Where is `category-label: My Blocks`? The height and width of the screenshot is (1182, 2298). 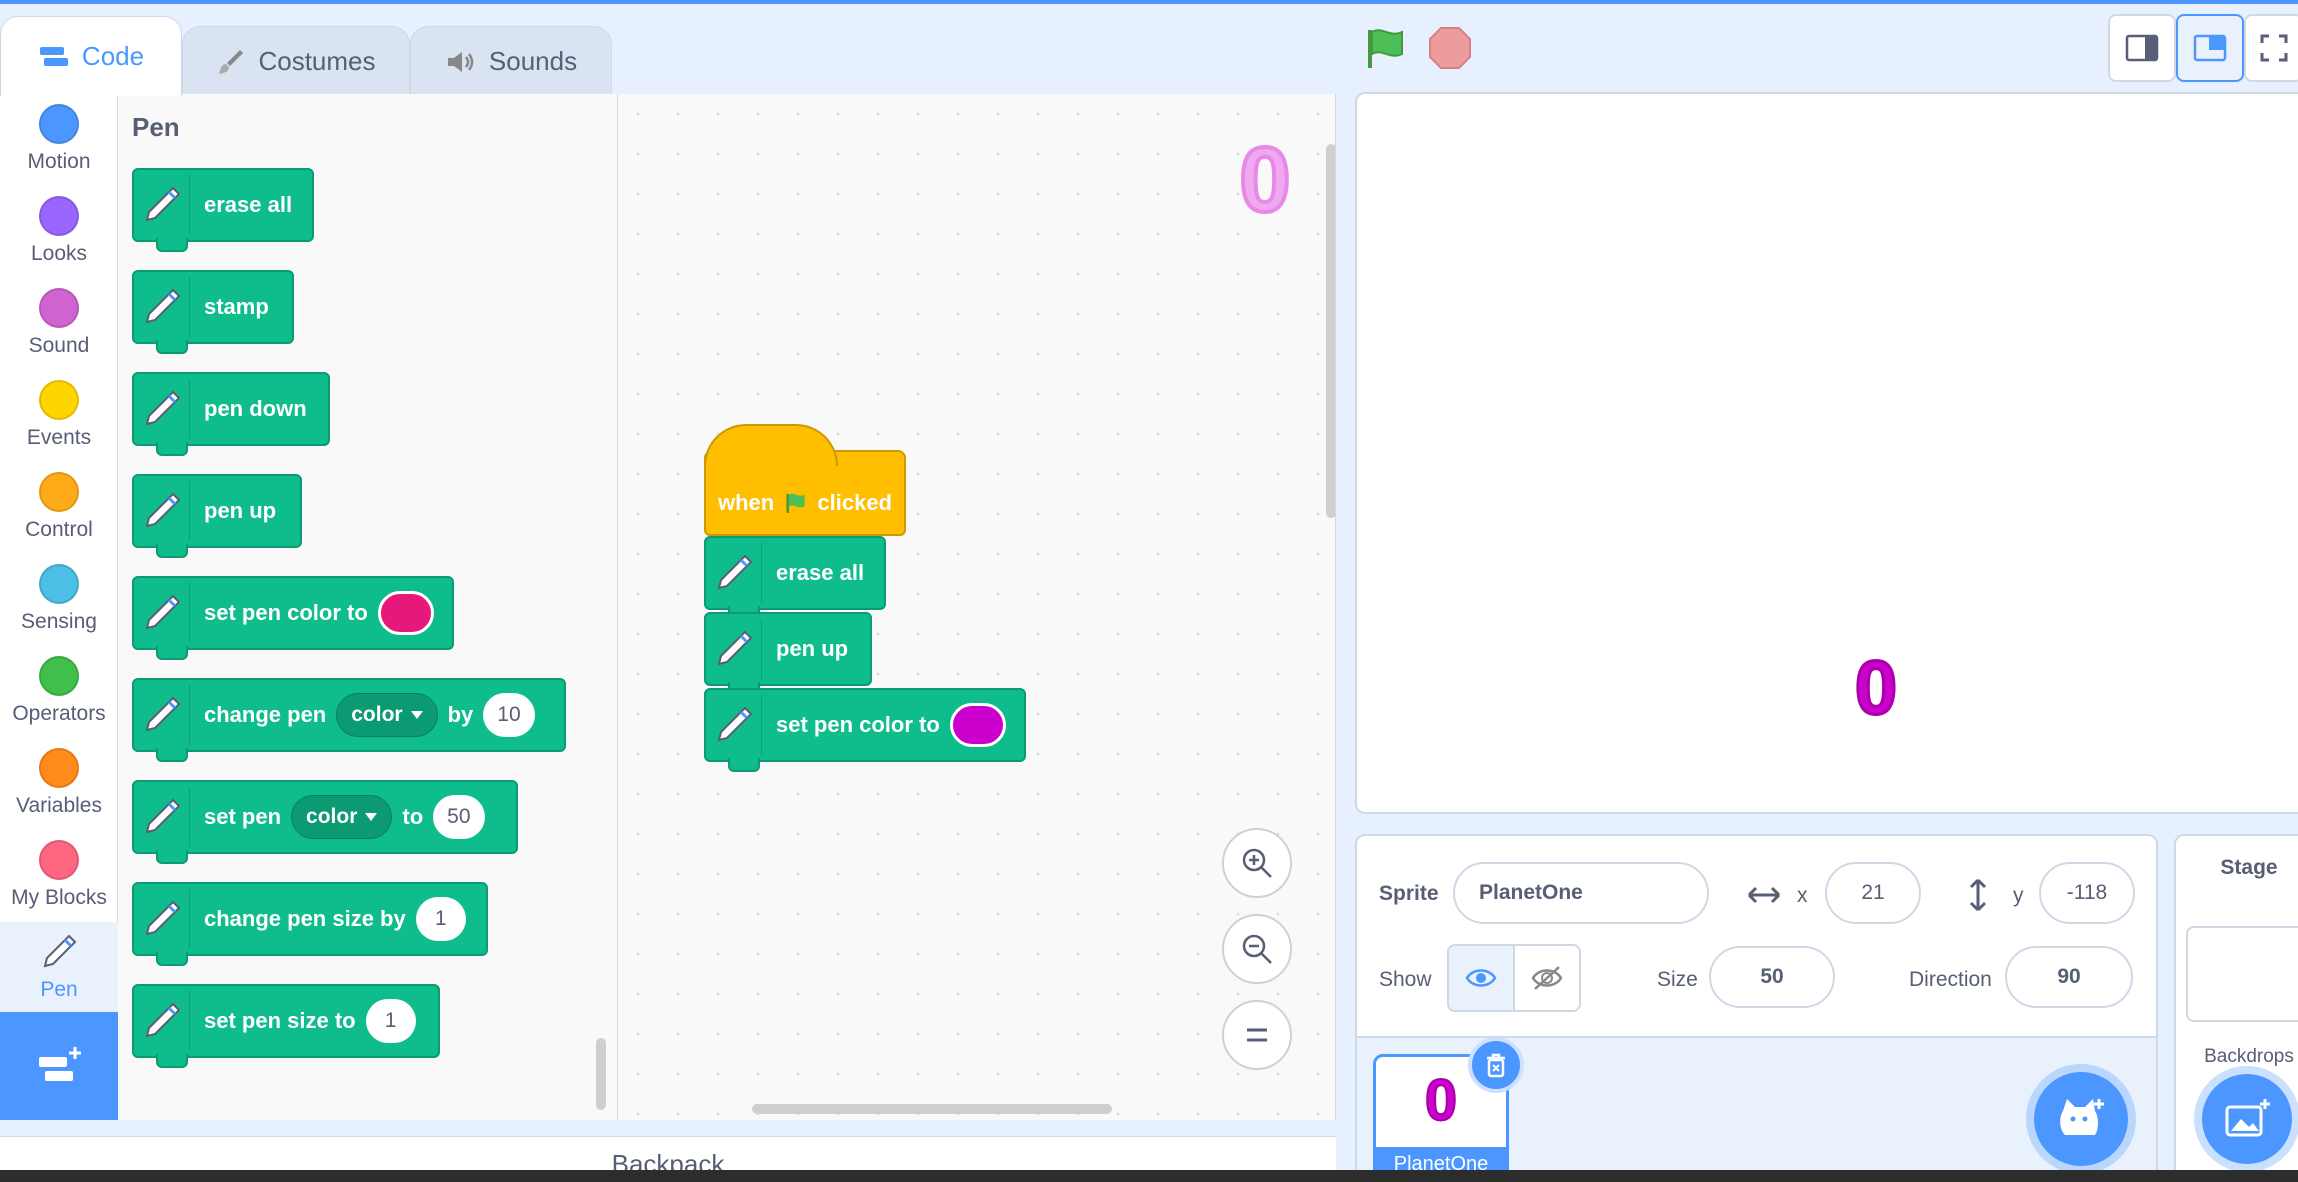 category-label: My Blocks is located at coordinates (59, 897).